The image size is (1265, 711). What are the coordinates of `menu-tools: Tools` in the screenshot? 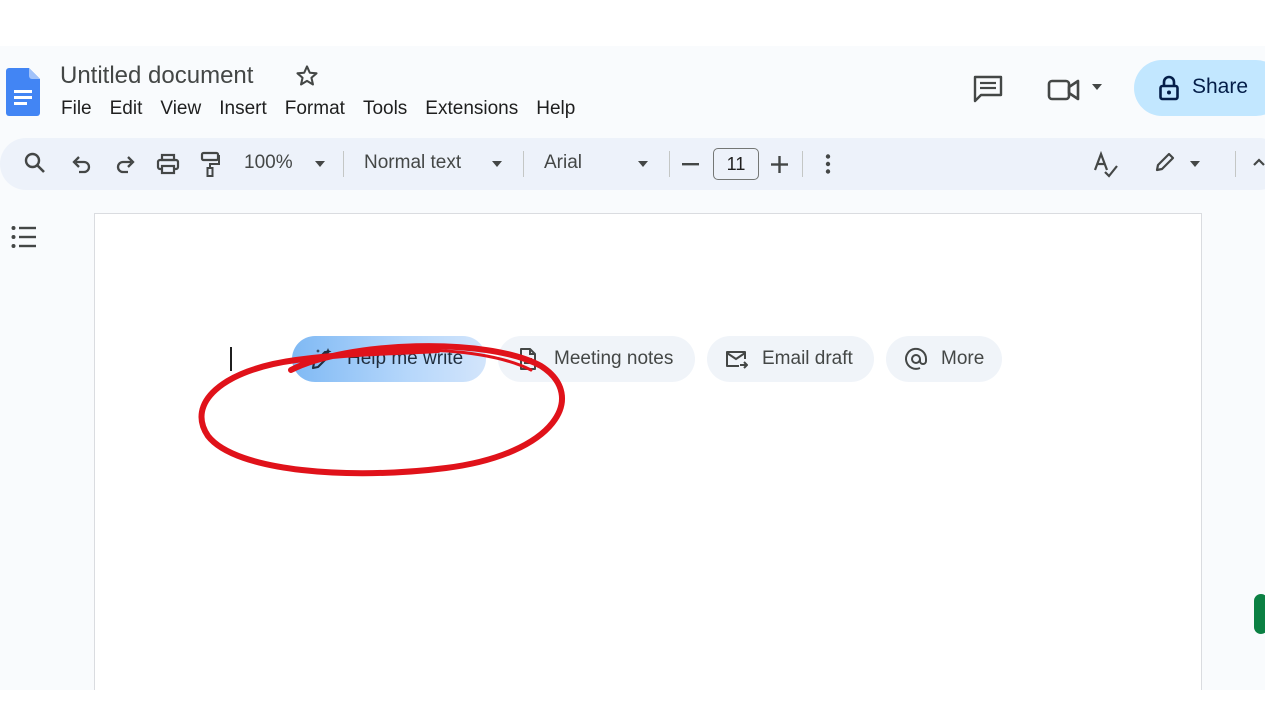 It's located at (385, 110).